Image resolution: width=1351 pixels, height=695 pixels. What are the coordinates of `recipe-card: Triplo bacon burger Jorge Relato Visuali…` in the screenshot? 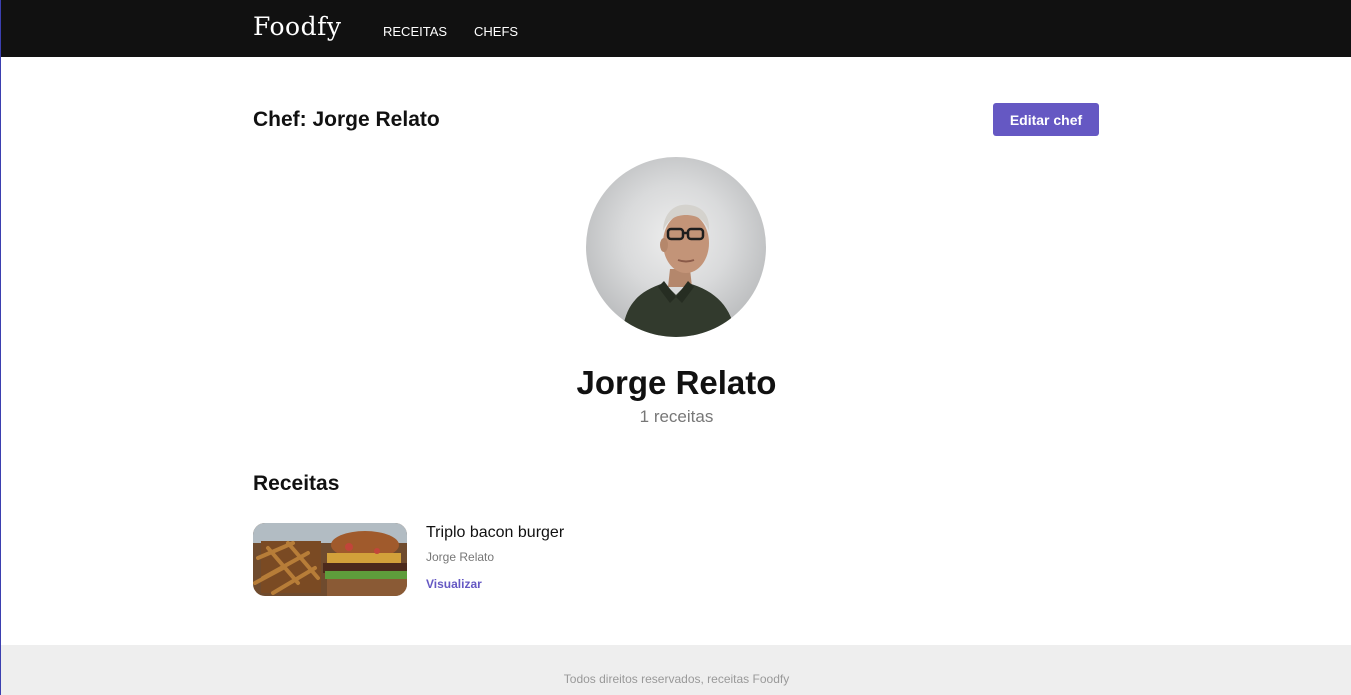 It's located at (503, 559).